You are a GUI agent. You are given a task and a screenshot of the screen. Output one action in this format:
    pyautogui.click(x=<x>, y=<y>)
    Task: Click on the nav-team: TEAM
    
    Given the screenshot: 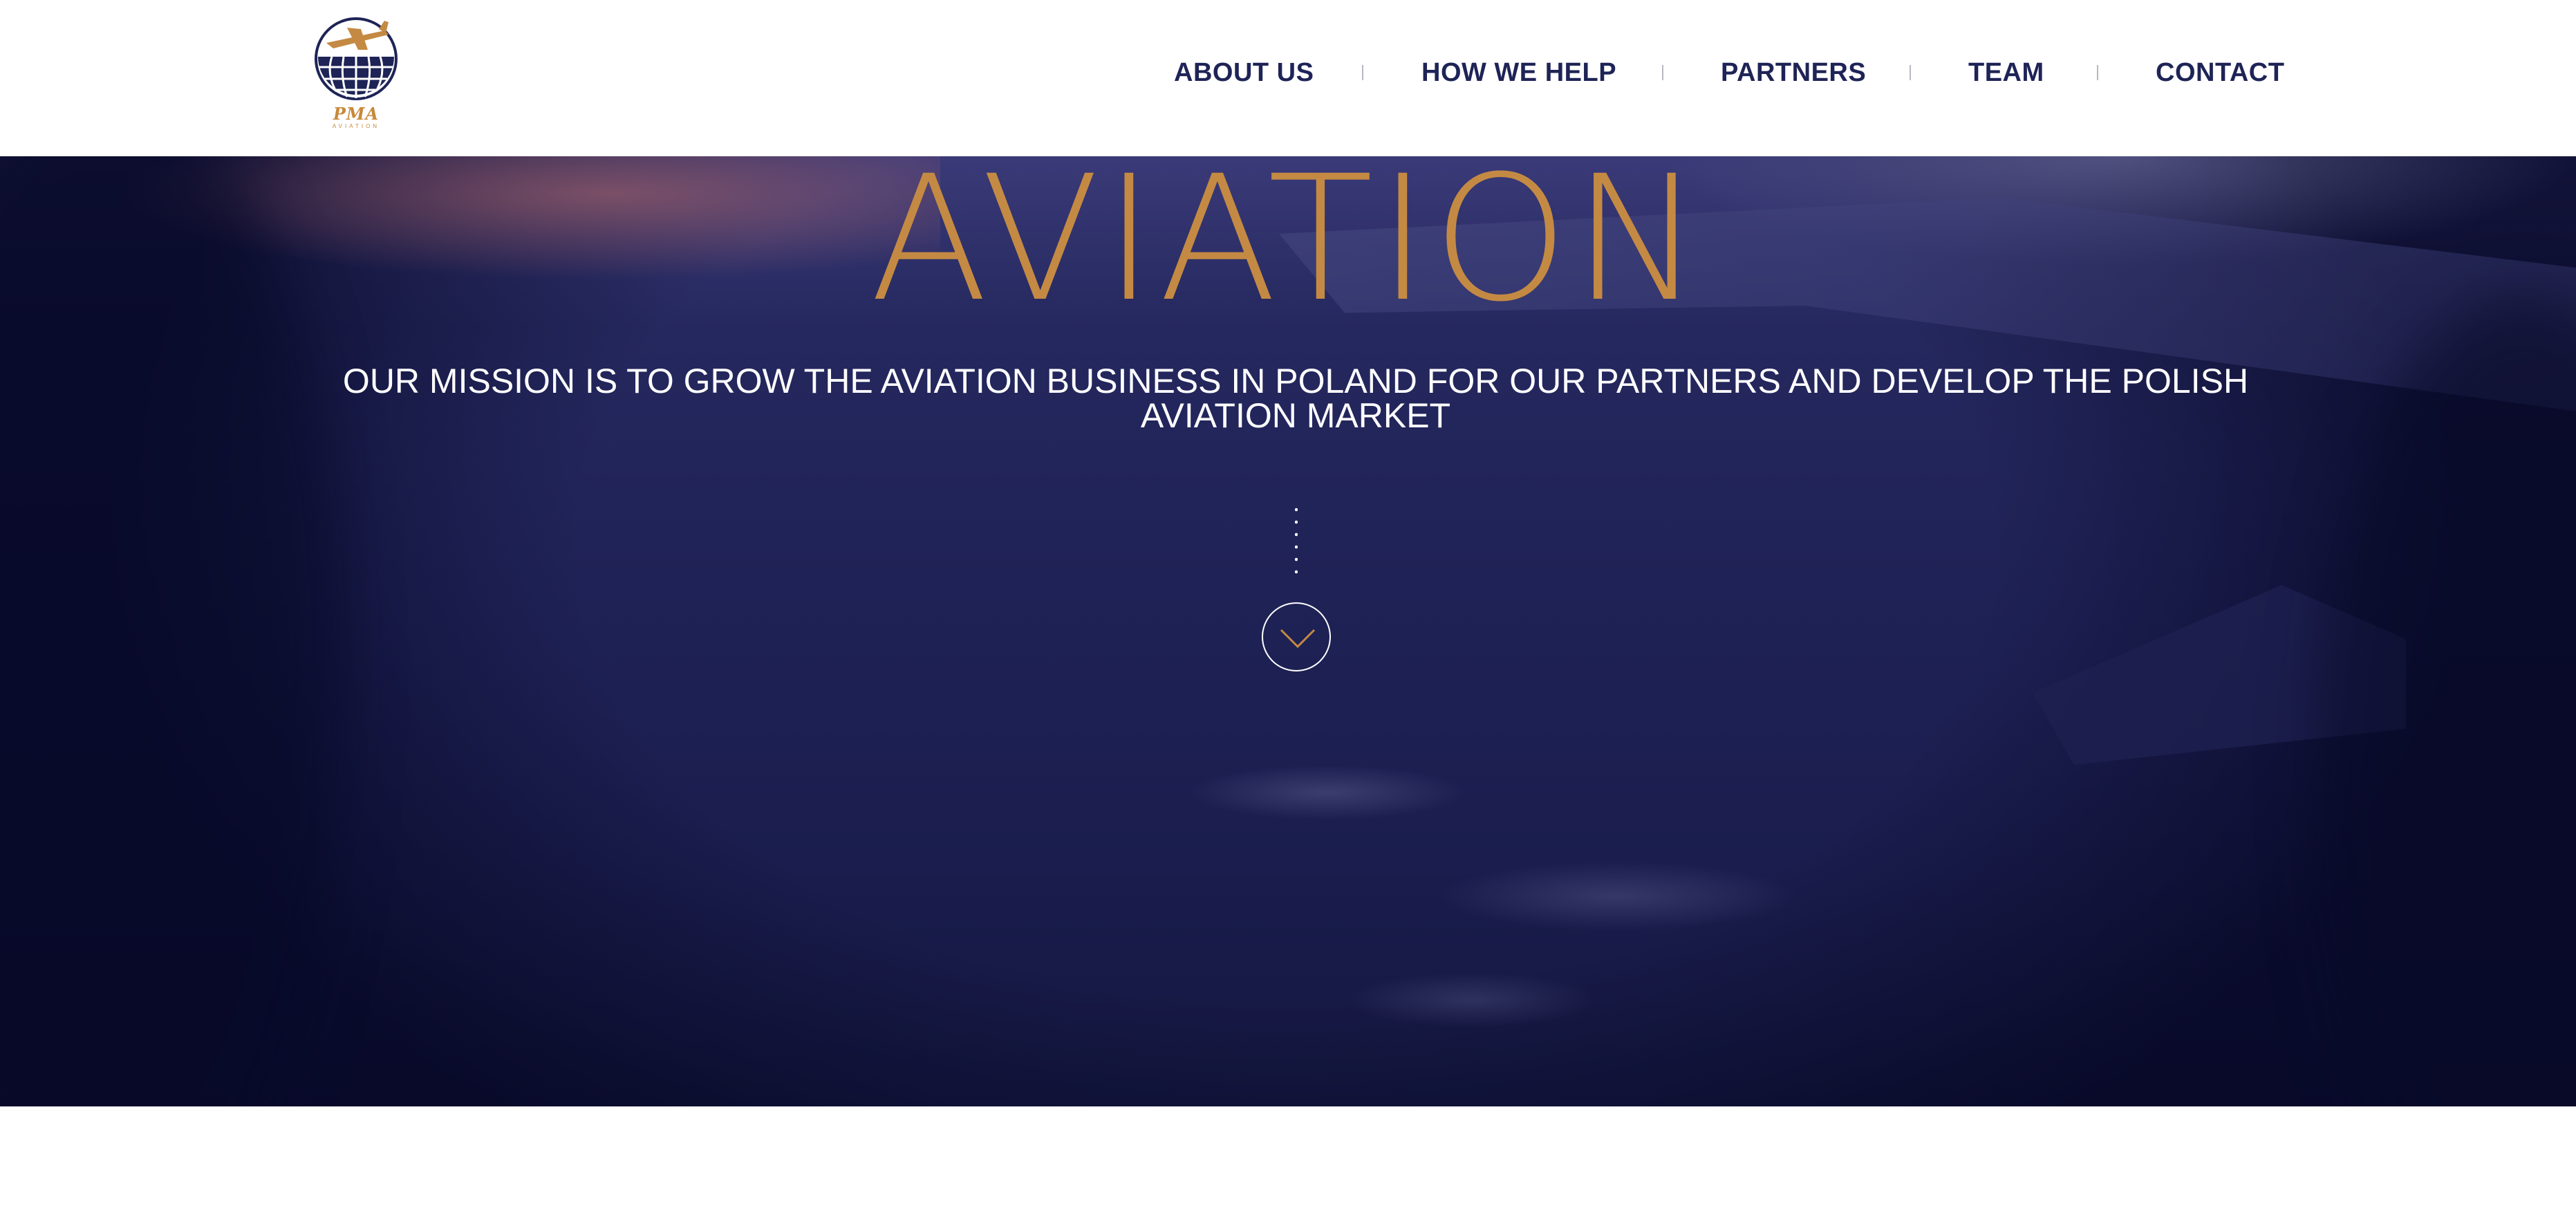 What is the action you would take?
    pyautogui.click(x=2006, y=72)
    